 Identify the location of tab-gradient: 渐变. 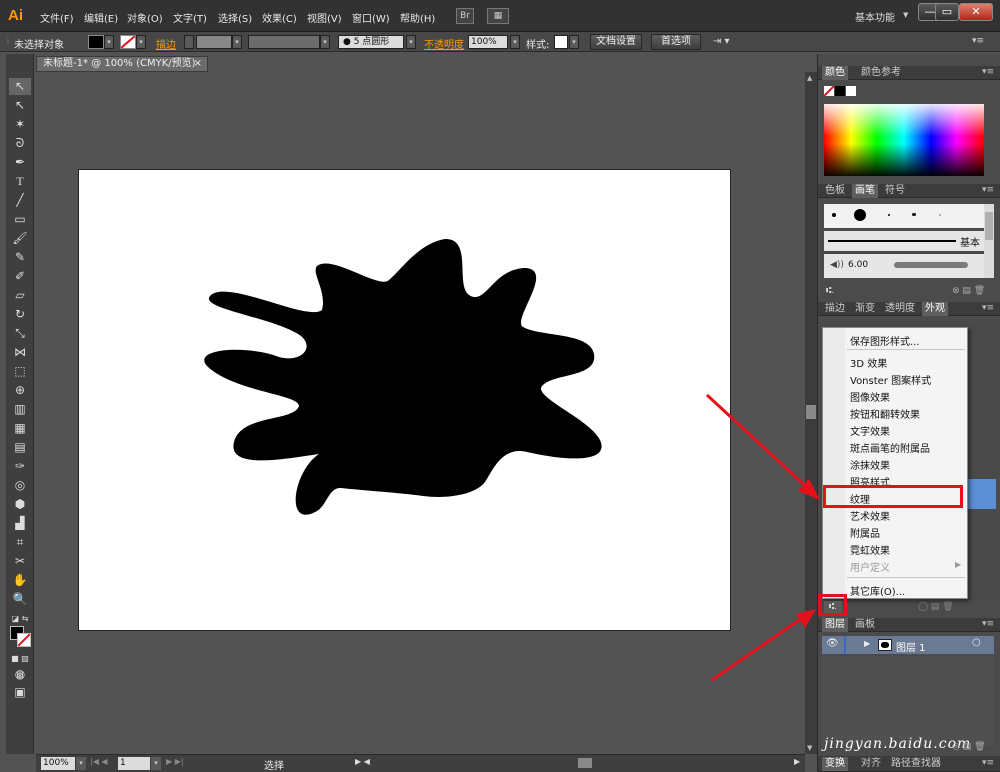
(865, 309).